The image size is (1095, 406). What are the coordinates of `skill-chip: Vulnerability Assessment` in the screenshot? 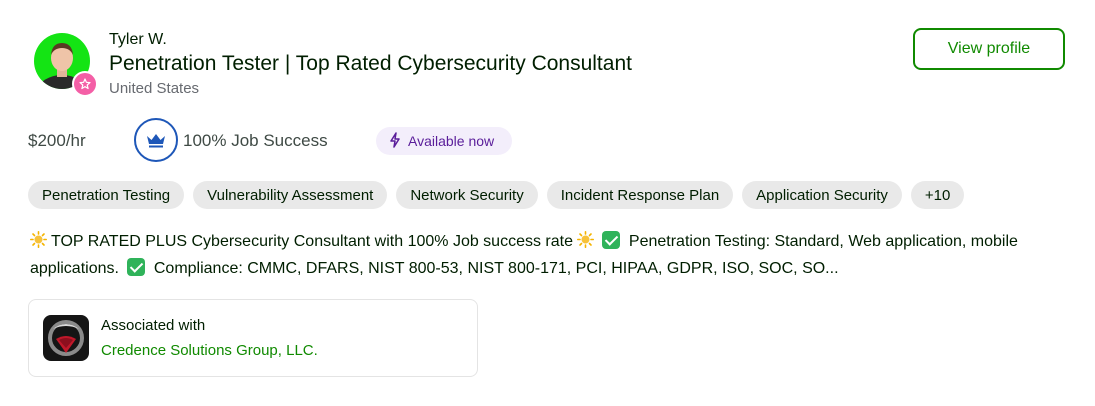 It's located at (290, 195).